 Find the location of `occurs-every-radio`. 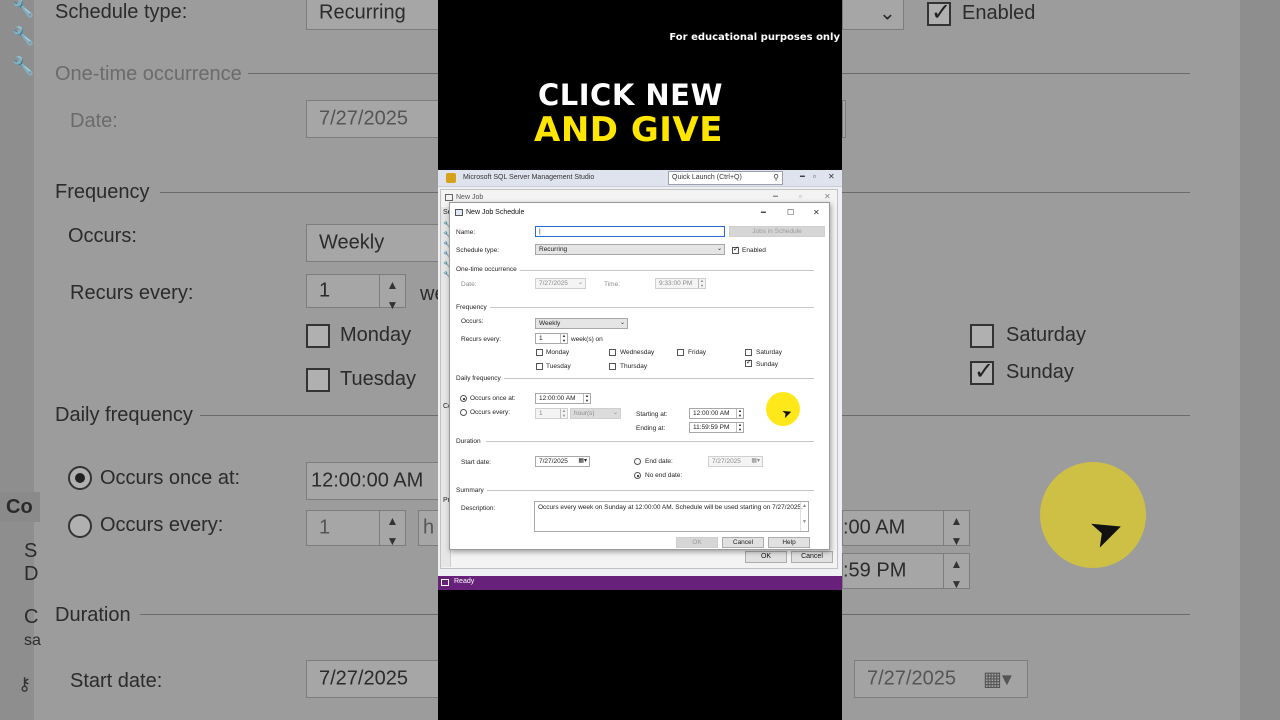

occurs-every-radio is located at coordinates (463, 412).